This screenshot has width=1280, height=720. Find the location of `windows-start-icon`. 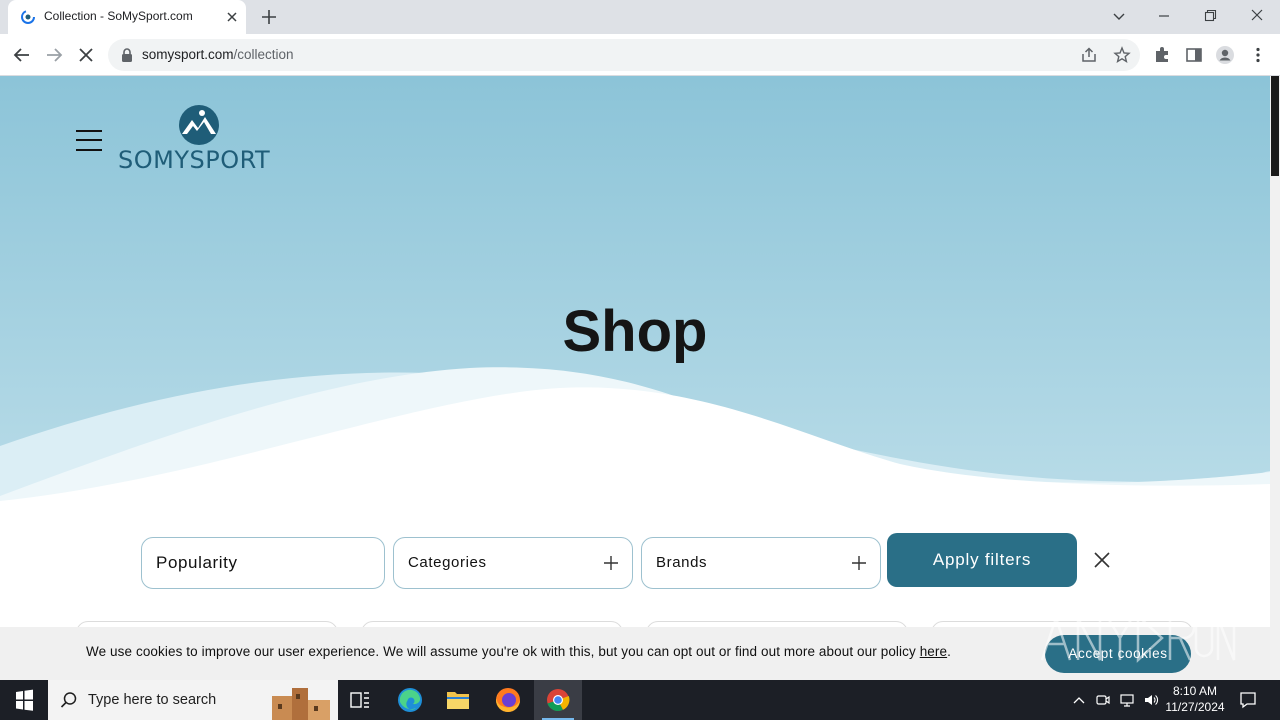

windows-start-icon is located at coordinates (24, 700).